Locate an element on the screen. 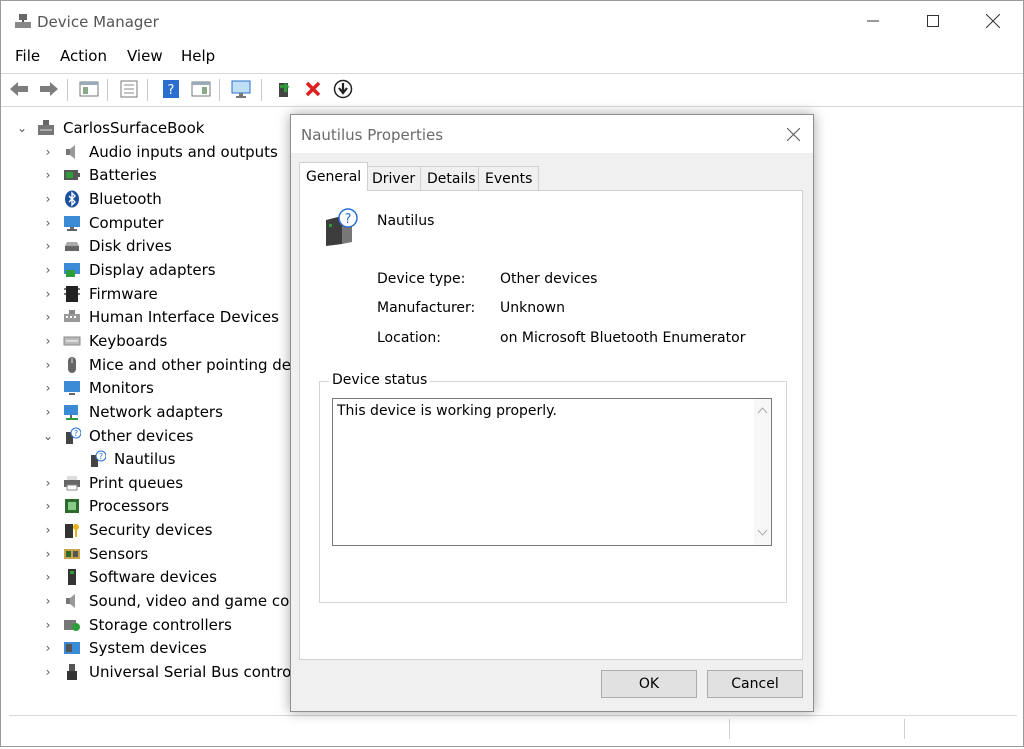 This screenshot has height=749, width=1024. tree-category: › Human Interface Devices is located at coordinates (160, 317).